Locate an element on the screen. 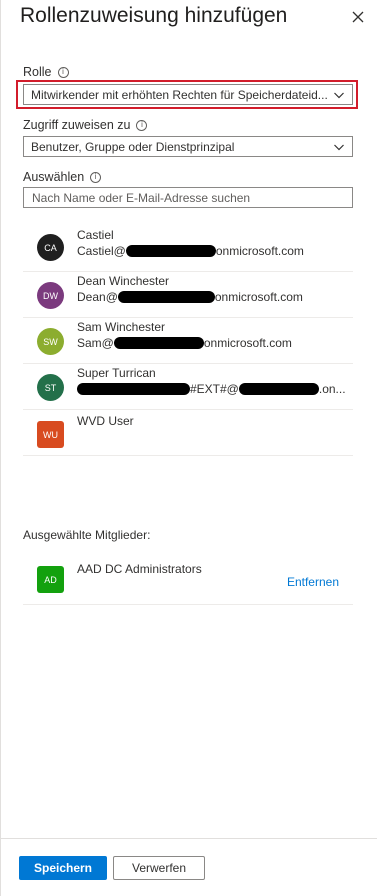  email-prefix: Dean@ is located at coordinates (97, 297).